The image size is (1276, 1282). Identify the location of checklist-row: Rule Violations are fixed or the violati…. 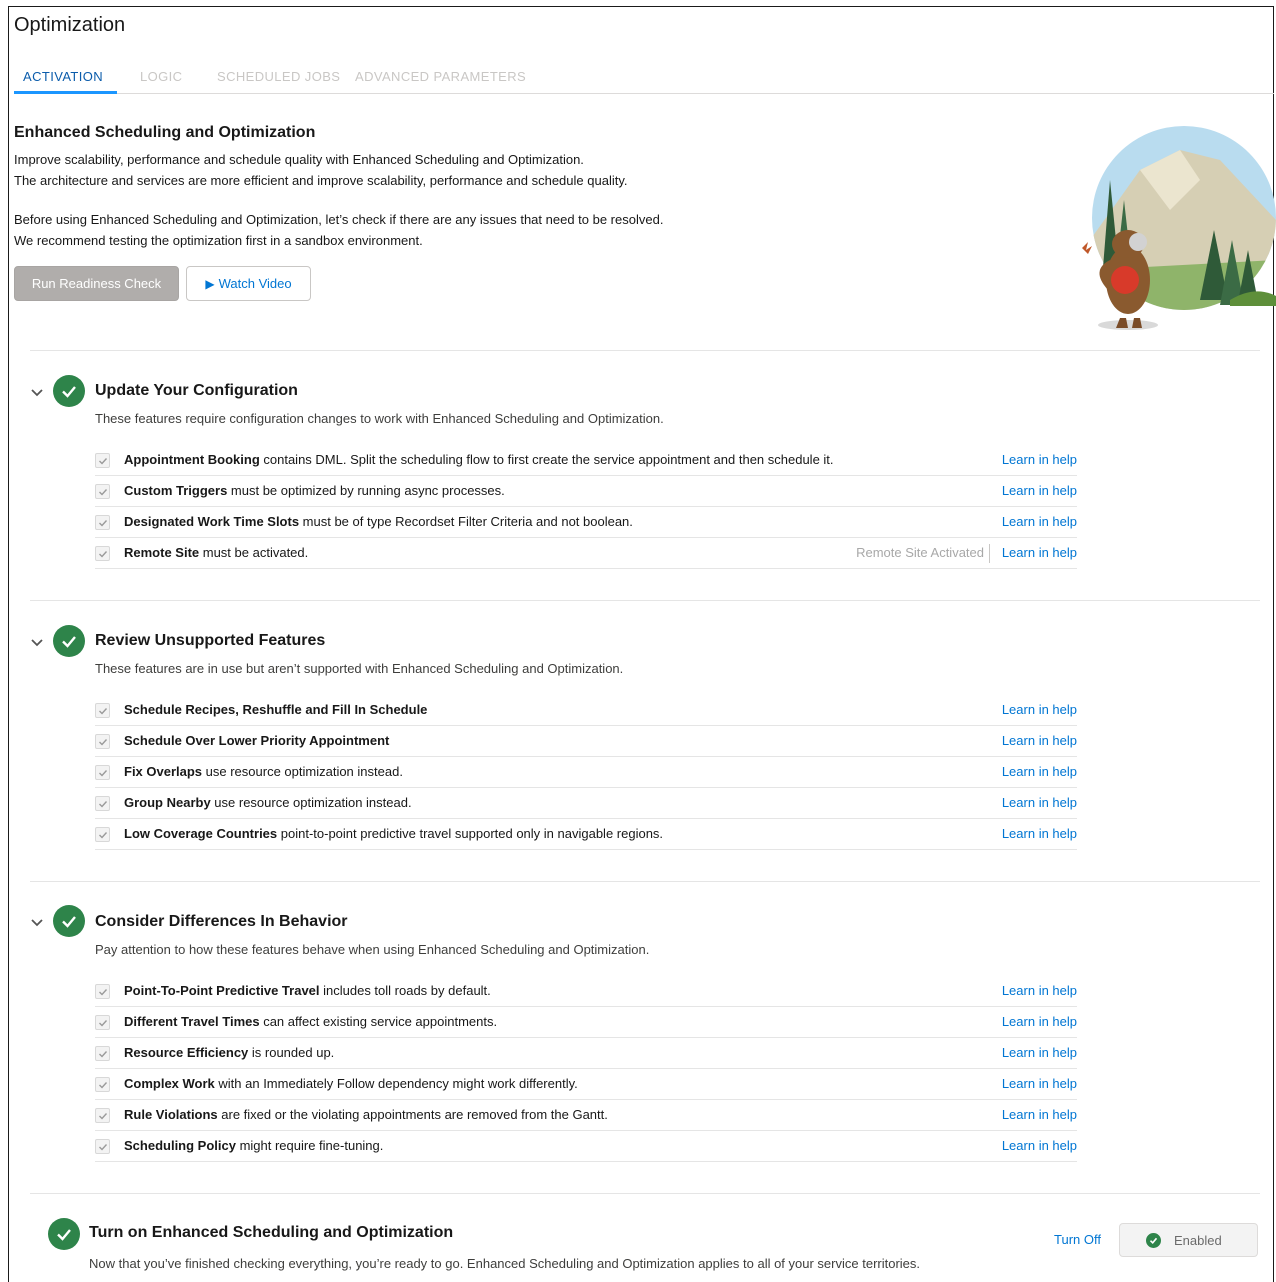
(586, 1115).